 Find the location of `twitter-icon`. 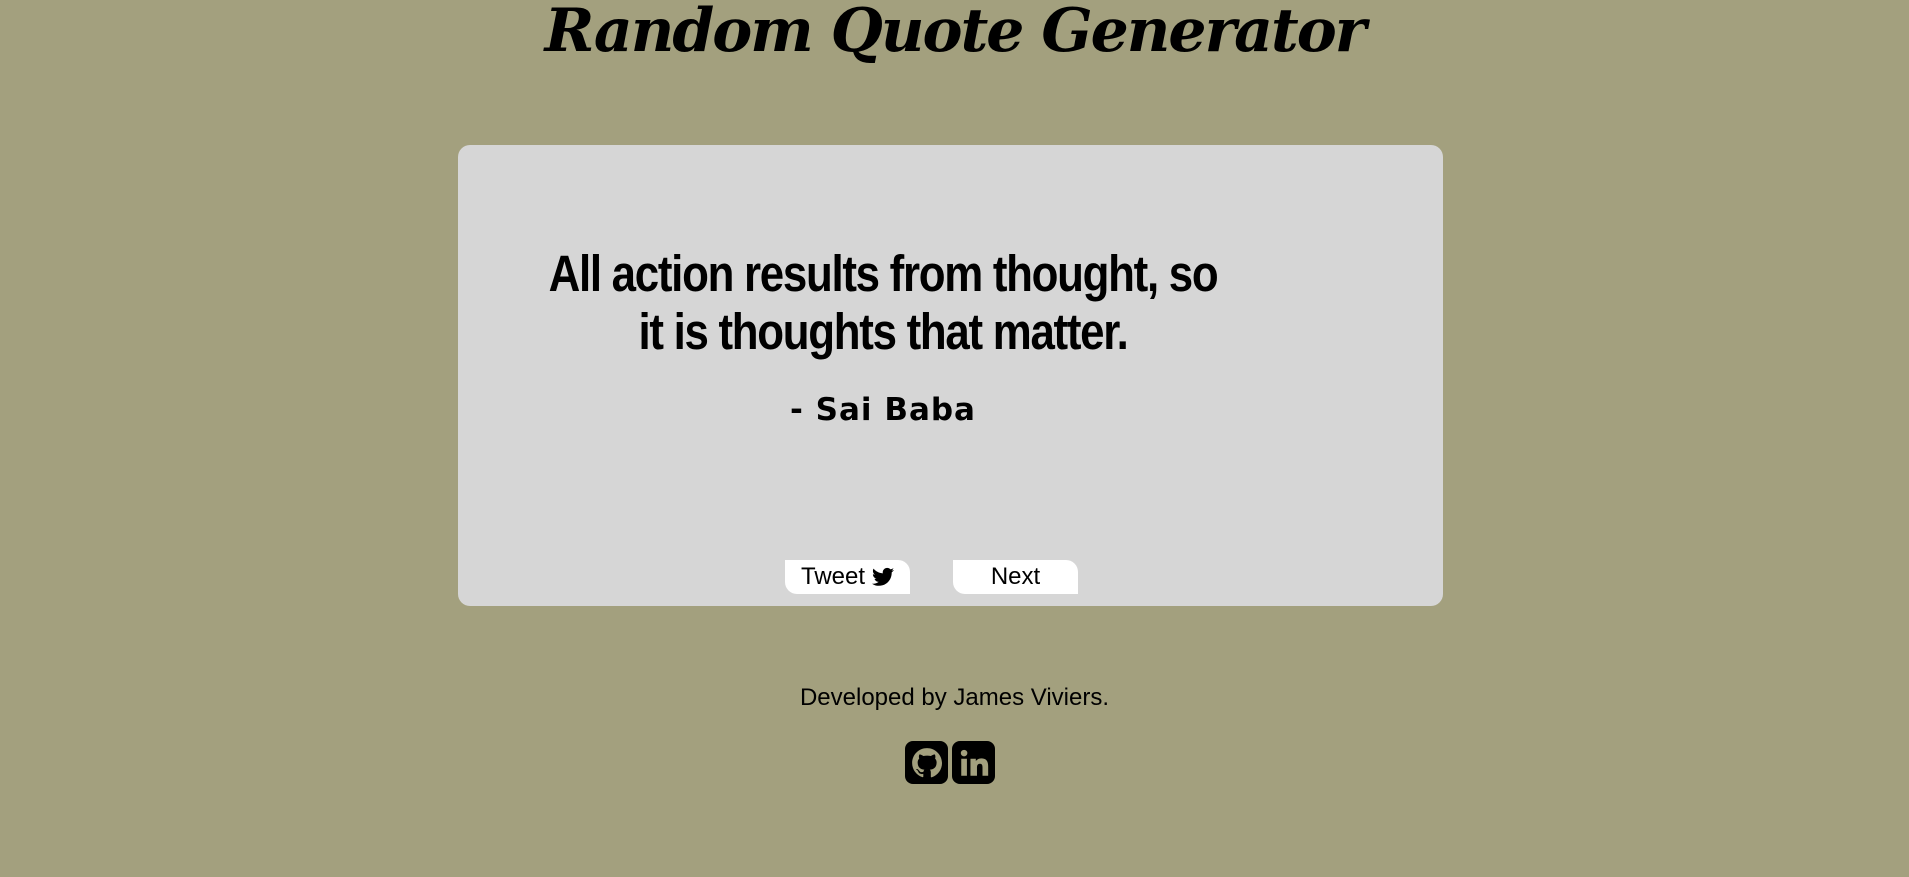

twitter-icon is located at coordinates (883, 577).